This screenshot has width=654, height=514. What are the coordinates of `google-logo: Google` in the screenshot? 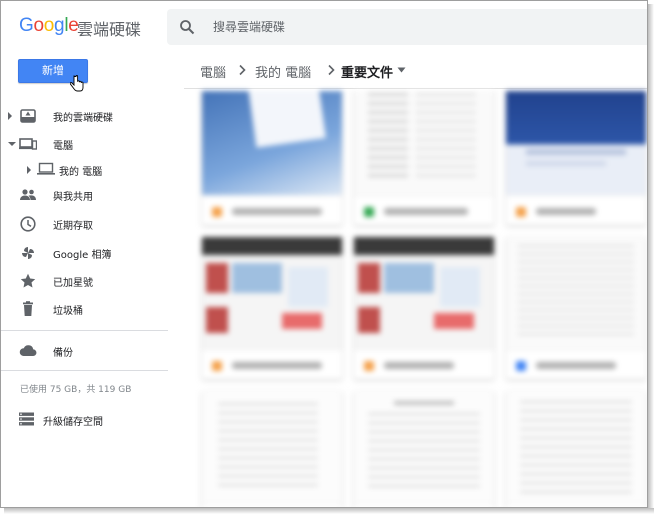 It's located at (49, 26).